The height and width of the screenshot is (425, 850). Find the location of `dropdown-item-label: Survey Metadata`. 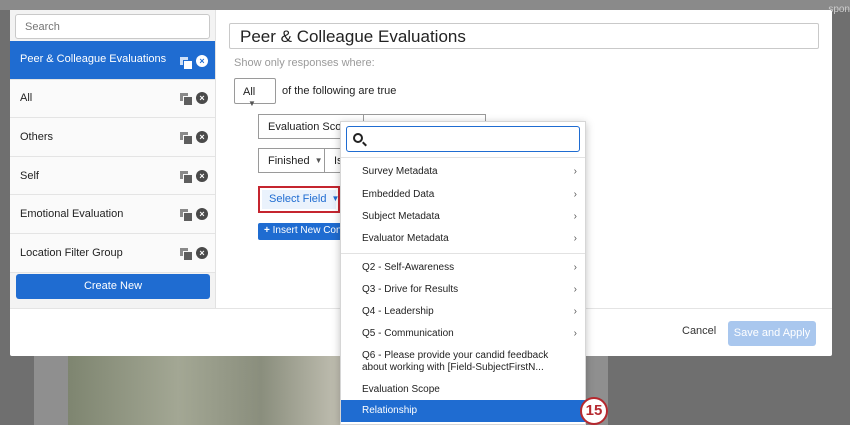

dropdown-item-label: Survey Metadata is located at coordinates (400, 171).